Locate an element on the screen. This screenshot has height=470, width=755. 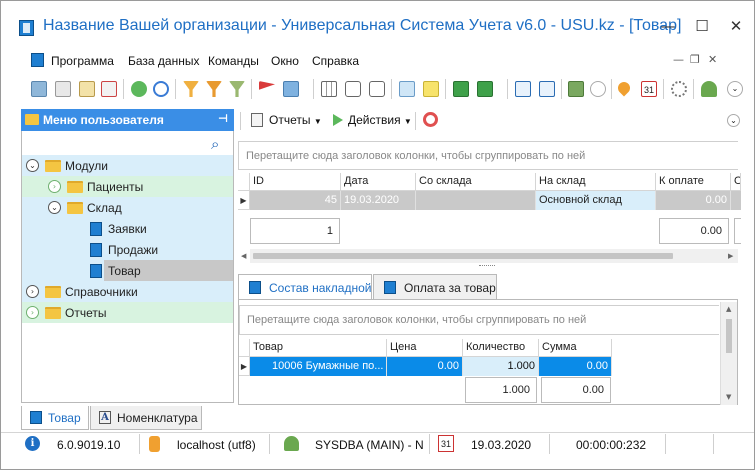
tree-item-label: Справочники is located at coordinates (101, 292).